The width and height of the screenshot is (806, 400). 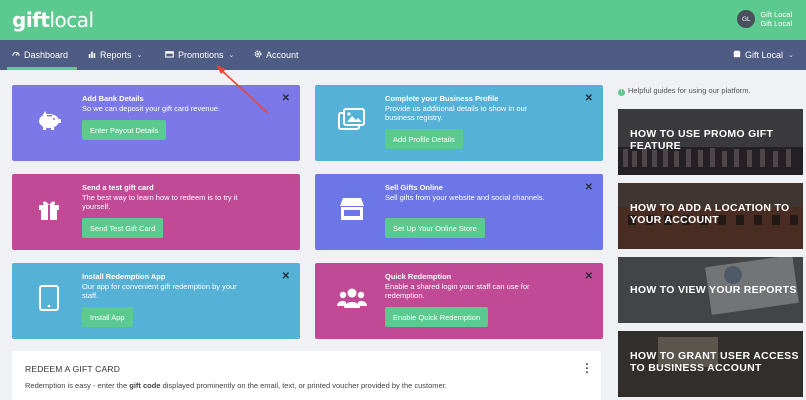 What do you see at coordinates (418, 276) in the screenshot?
I see `card-title: Quick Redemption` at bounding box center [418, 276].